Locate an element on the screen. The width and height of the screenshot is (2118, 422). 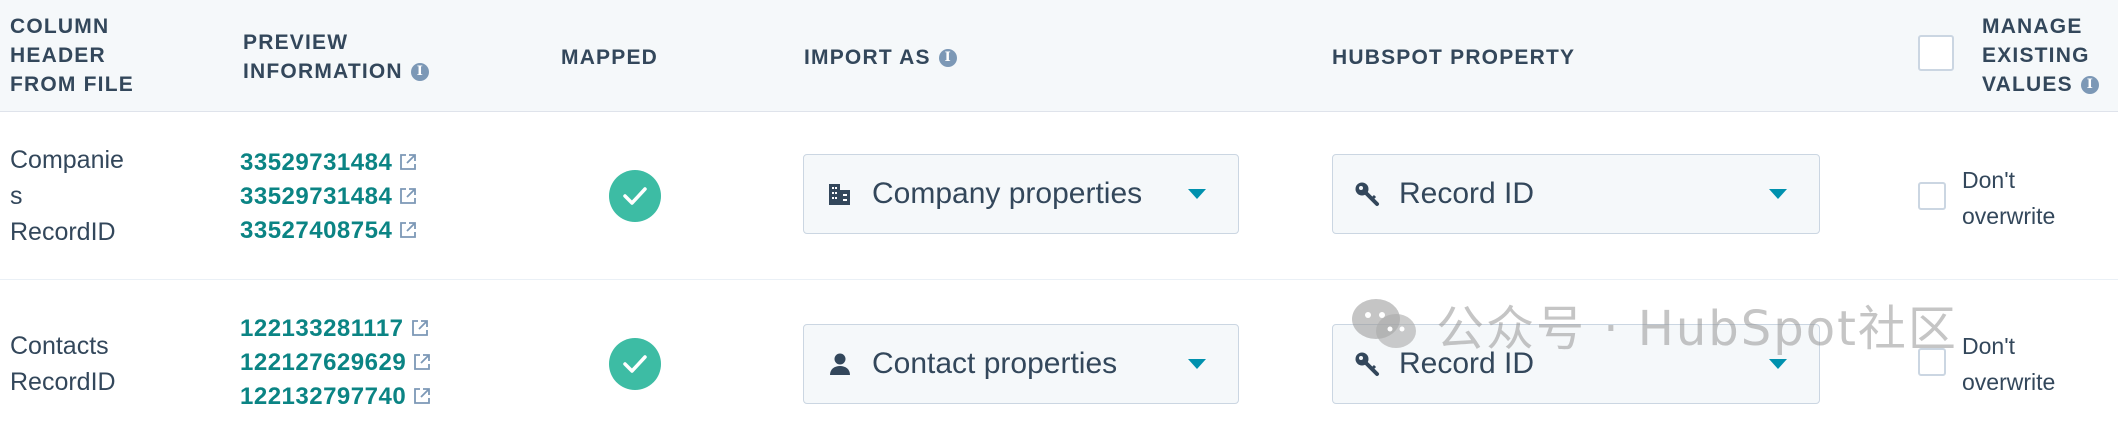
header-hubspot-property: HUBSPOT PROPERTY is located at coordinates (1454, 57).